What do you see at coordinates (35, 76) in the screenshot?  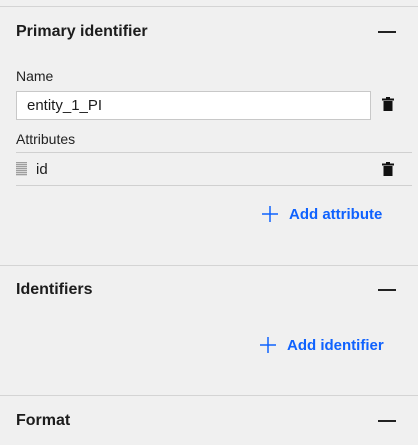 I see `name-label: Name` at bounding box center [35, 76].